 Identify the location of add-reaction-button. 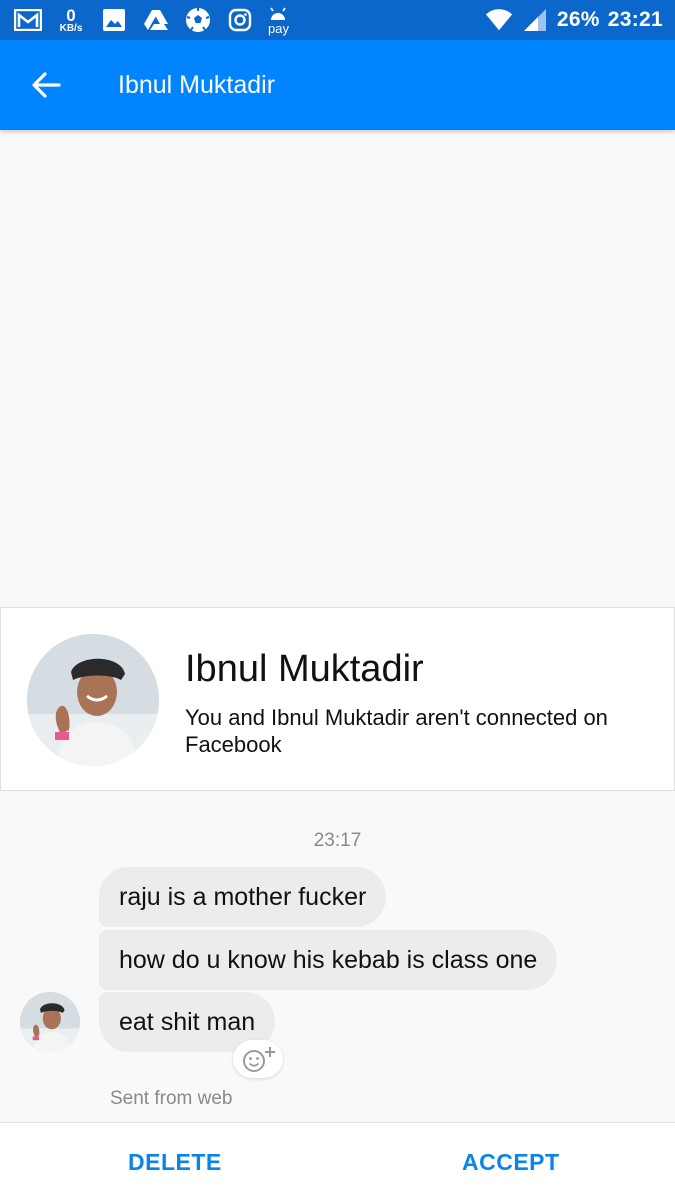
(258, 1059).